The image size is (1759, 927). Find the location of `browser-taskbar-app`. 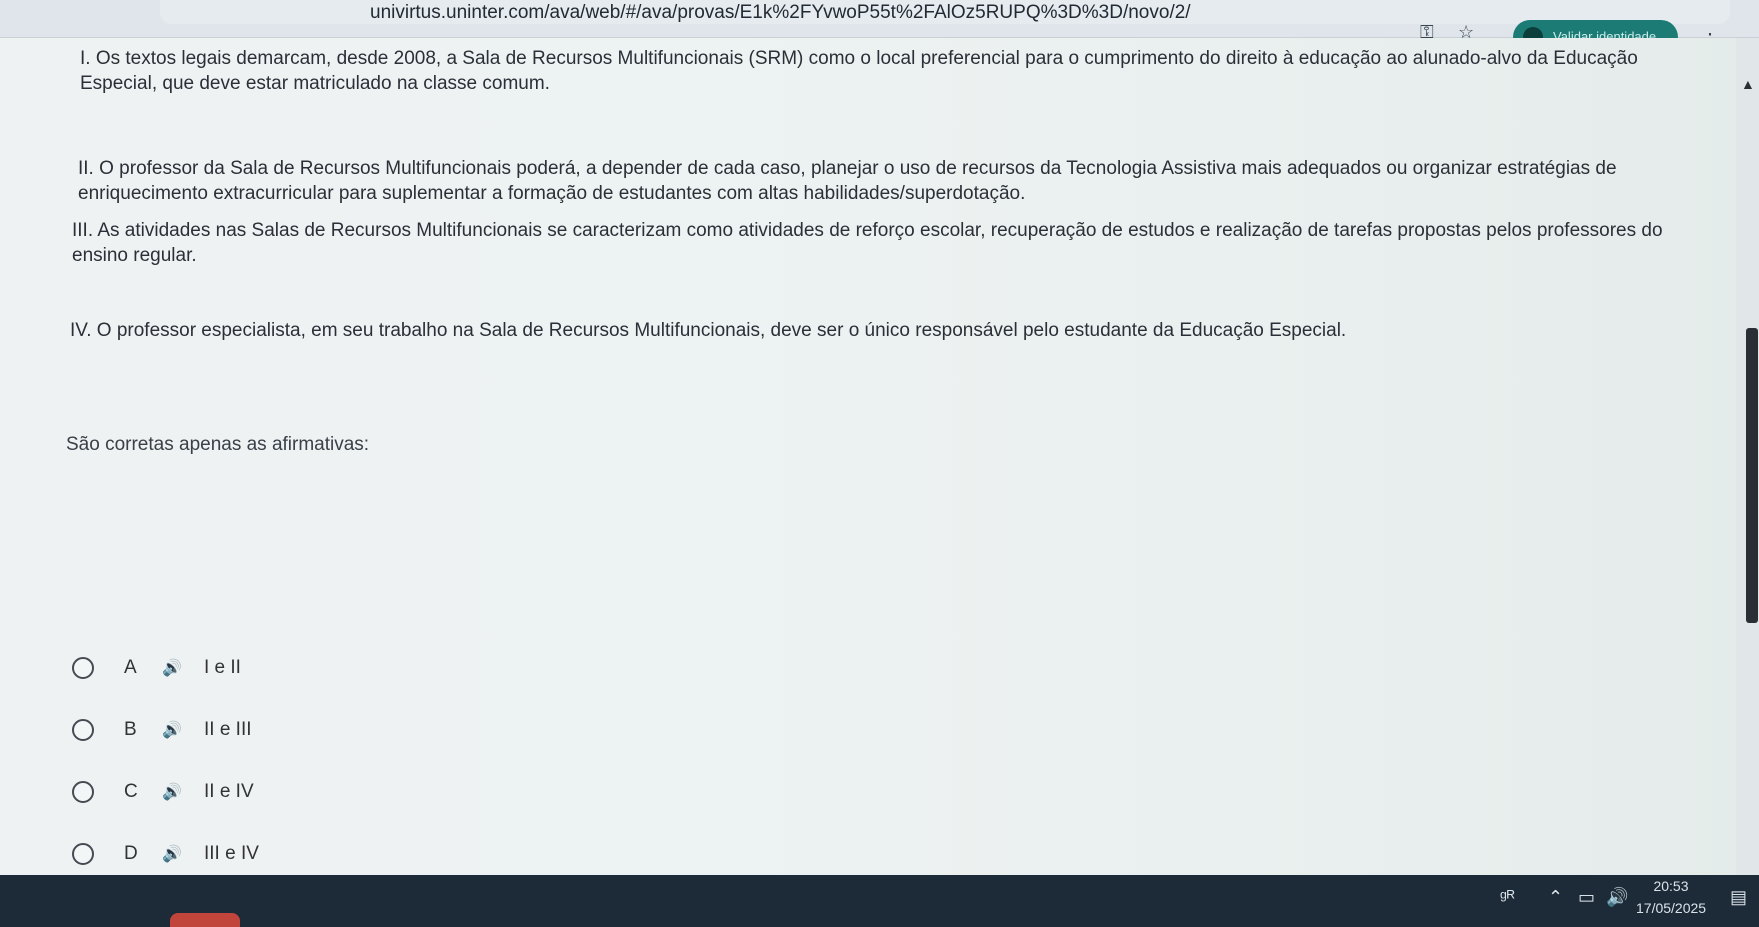

browser-taskbar-app is located at coordinates (205, 920).